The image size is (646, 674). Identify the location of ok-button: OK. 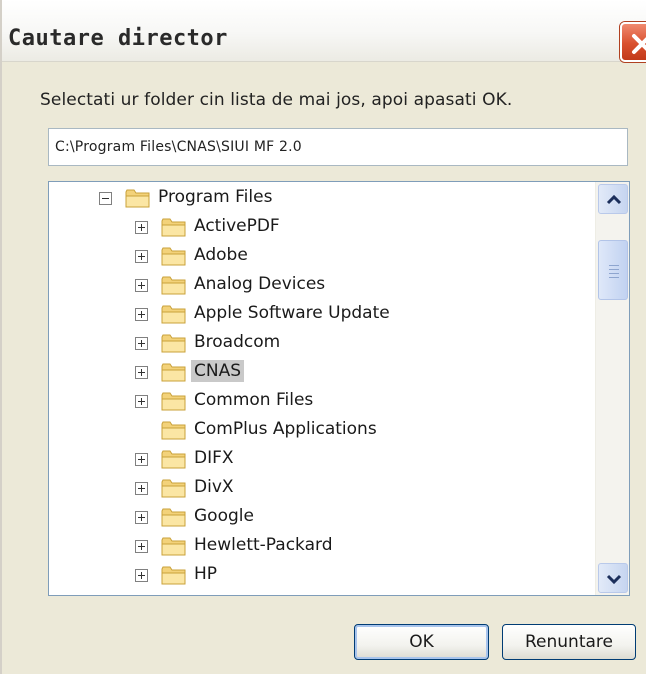
(421, 642).